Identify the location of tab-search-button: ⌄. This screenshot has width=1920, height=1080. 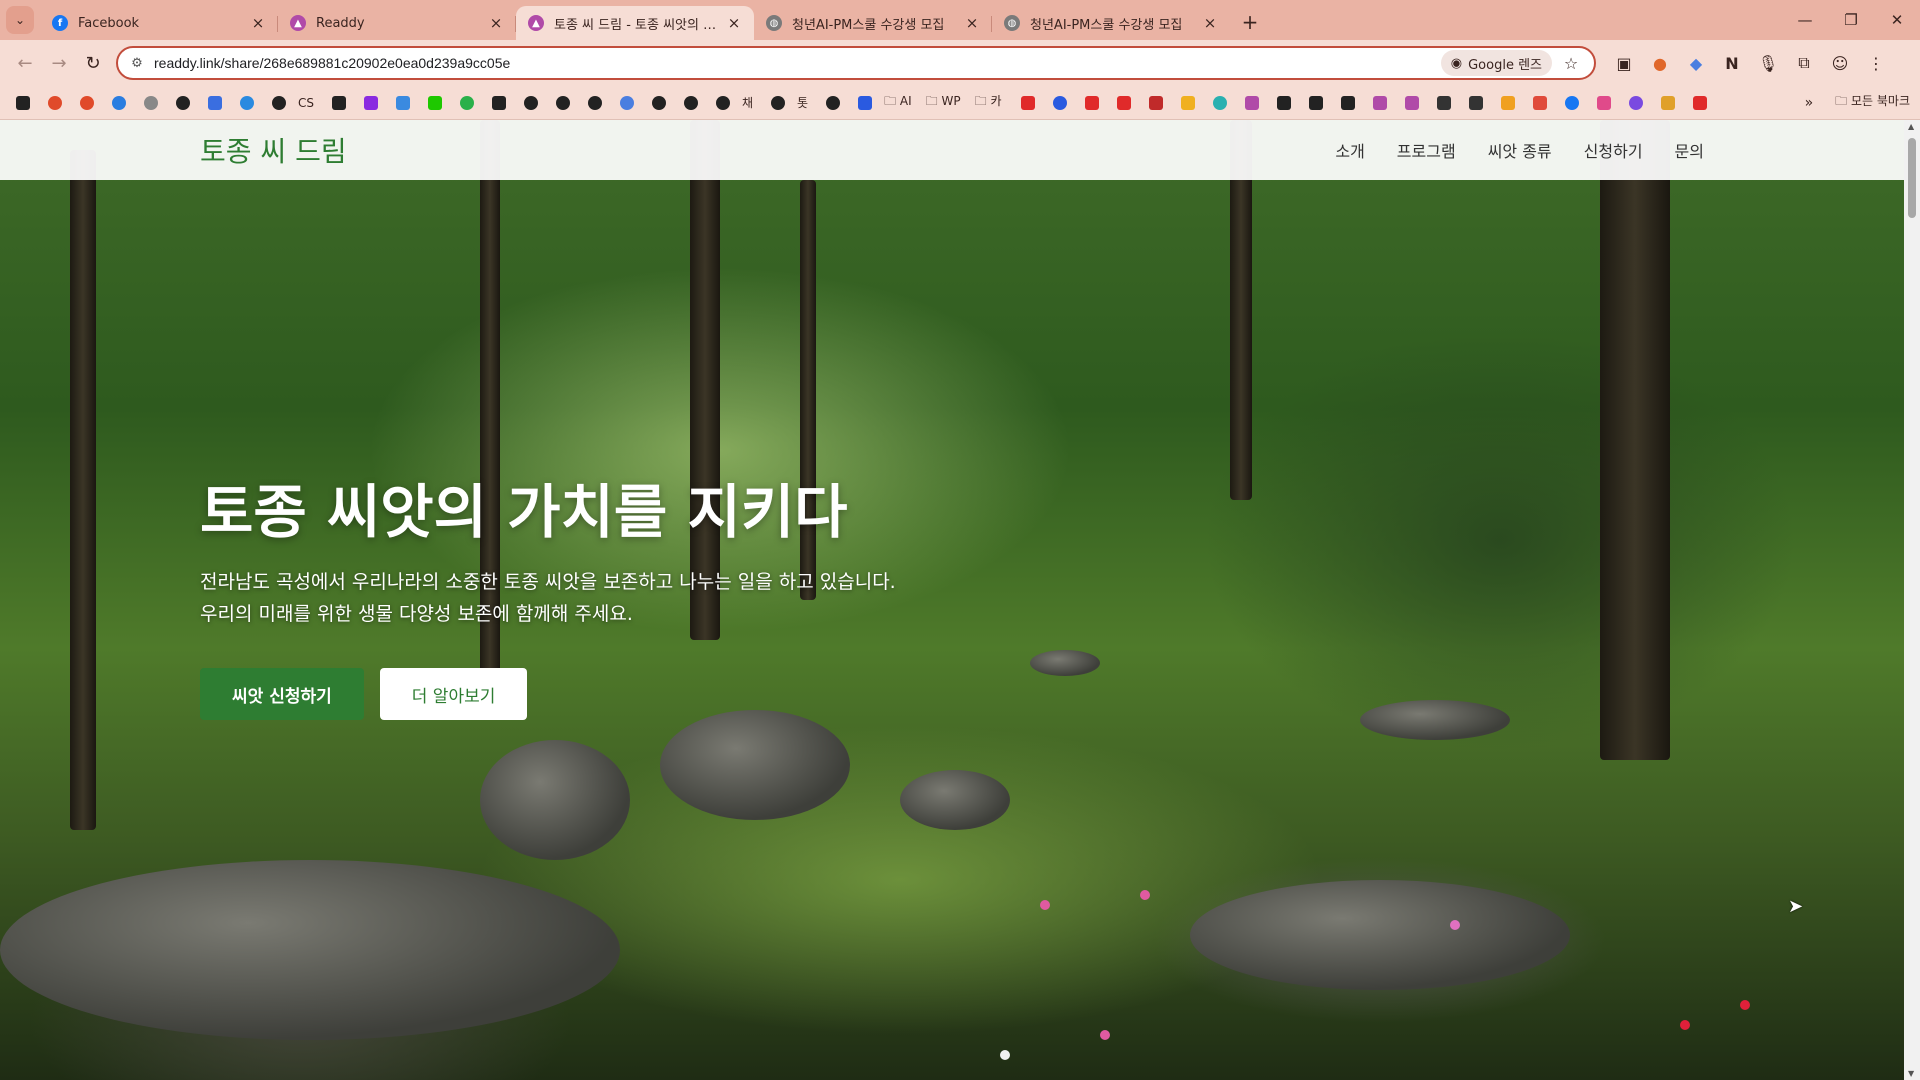
(20, 20).